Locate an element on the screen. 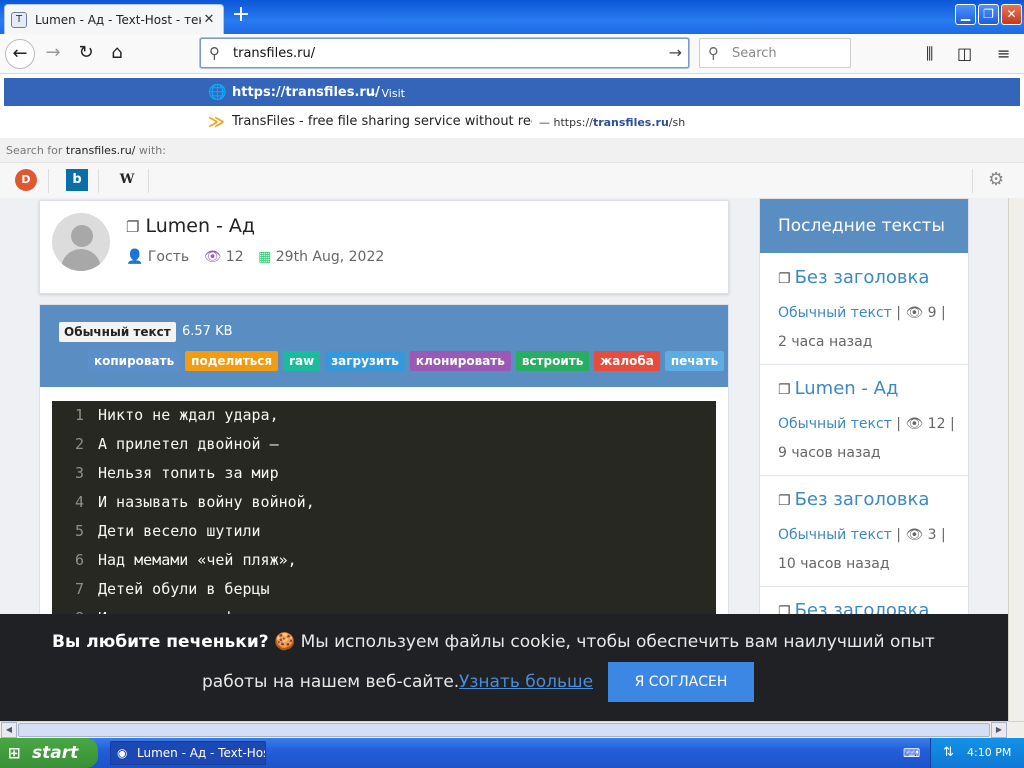  time-ago-unit: часа назад is located at coordinates (832, 342).